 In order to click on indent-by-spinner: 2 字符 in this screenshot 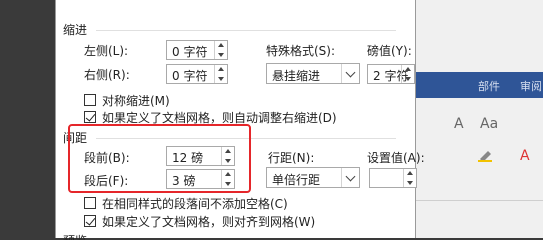, I will do `click(391, 74)`.